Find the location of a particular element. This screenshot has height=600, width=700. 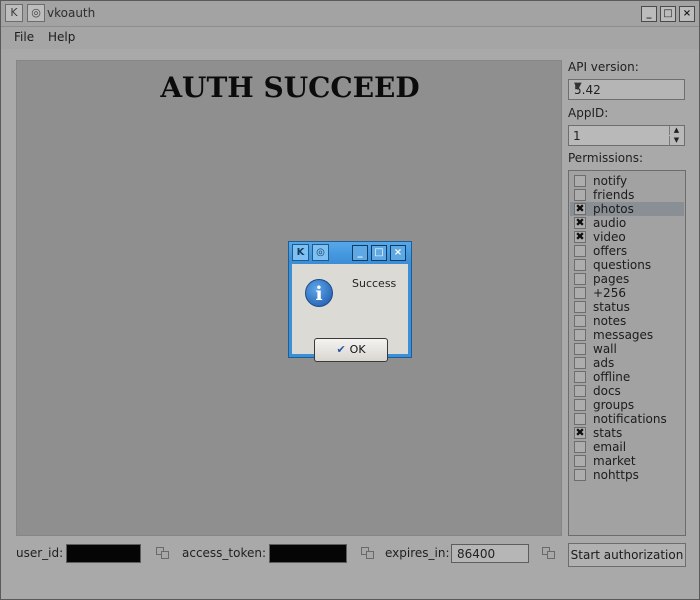

checkmark-icon: ✔ is located at coordinates (341, 349).